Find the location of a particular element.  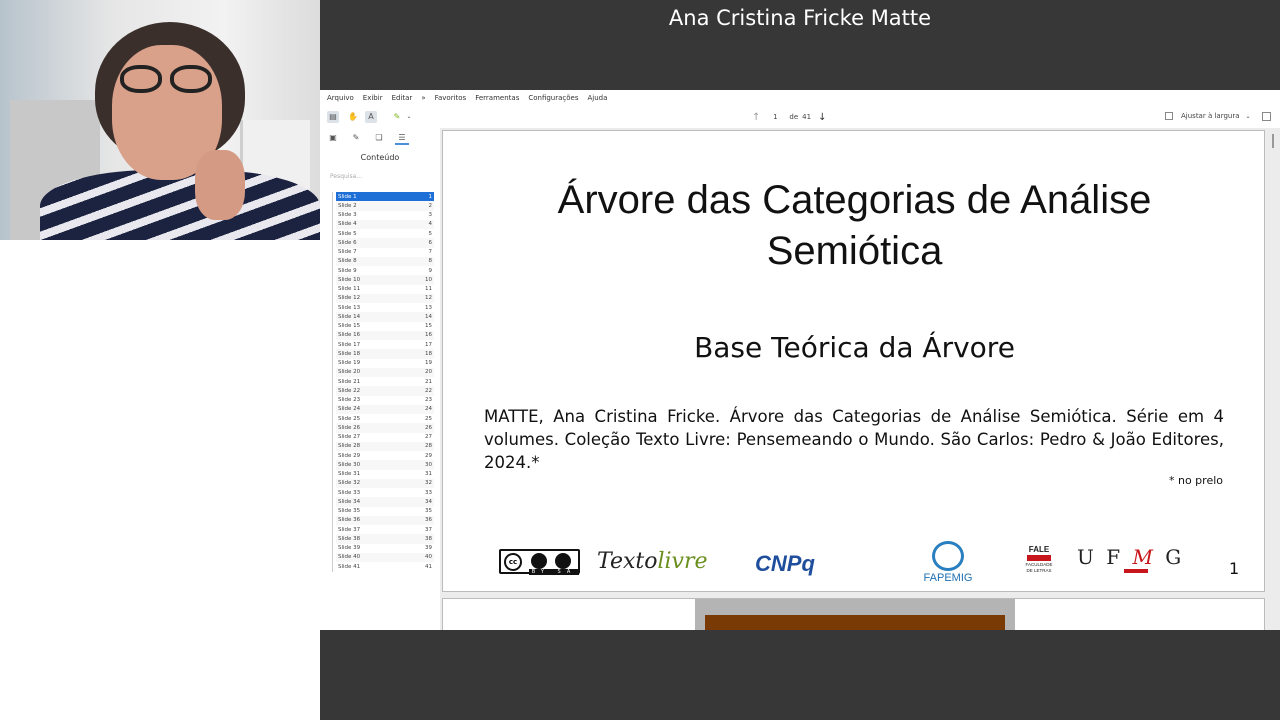

slide-title-line-1: Árvore das Categorias de Análise is located at coordinates (854, 200).